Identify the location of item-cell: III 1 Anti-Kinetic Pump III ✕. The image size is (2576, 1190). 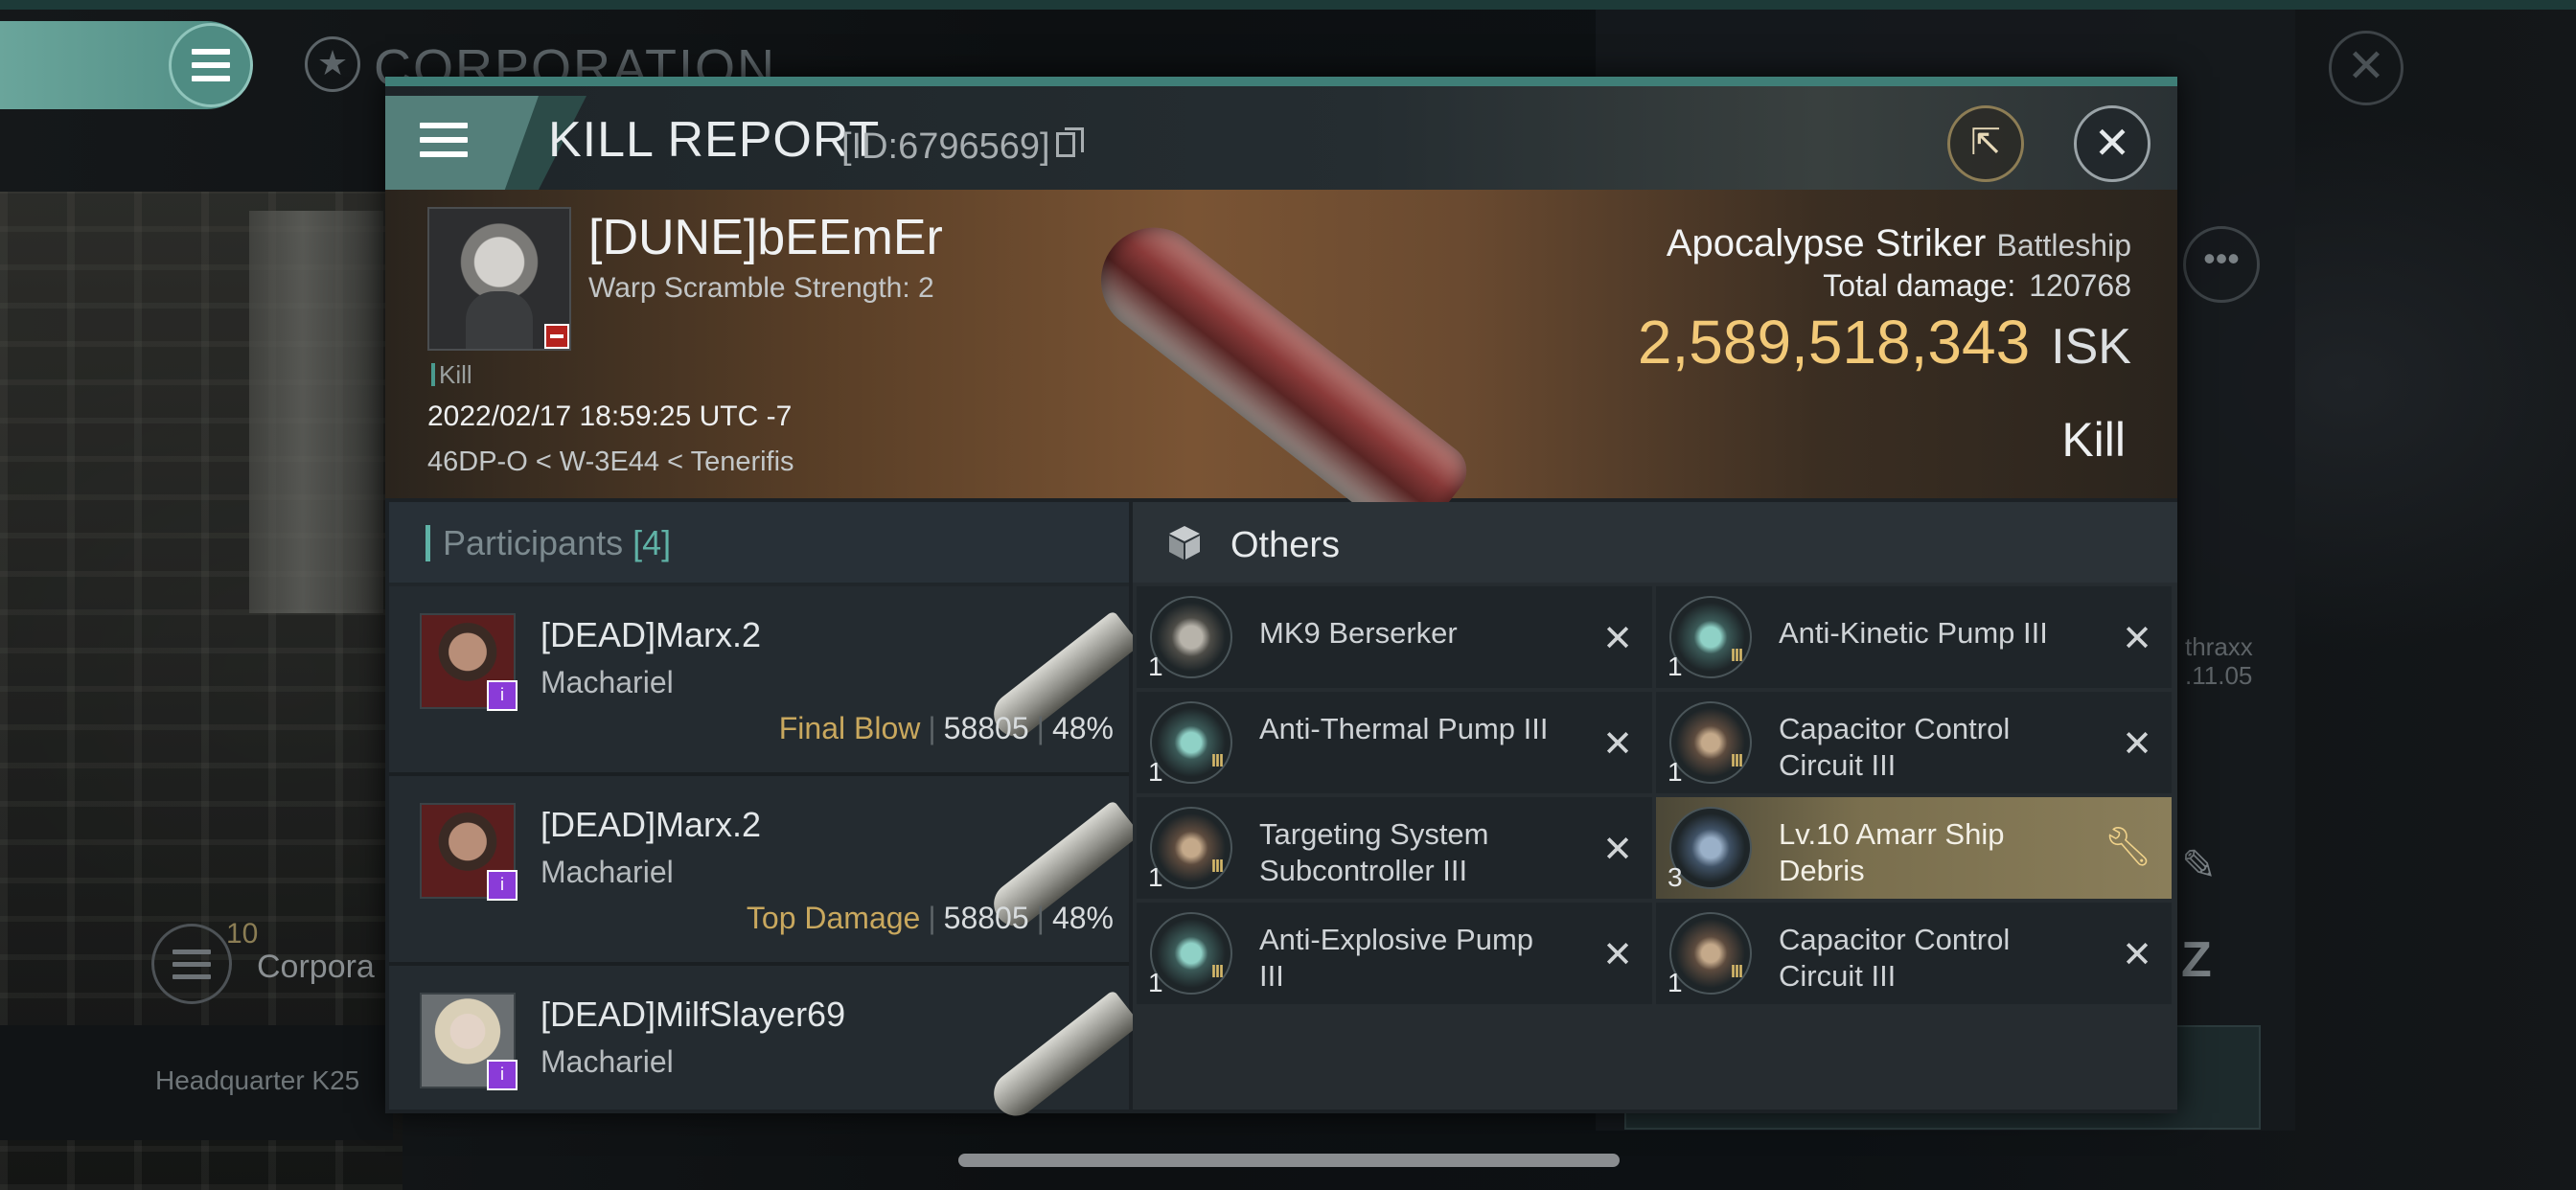
(1914, 637).